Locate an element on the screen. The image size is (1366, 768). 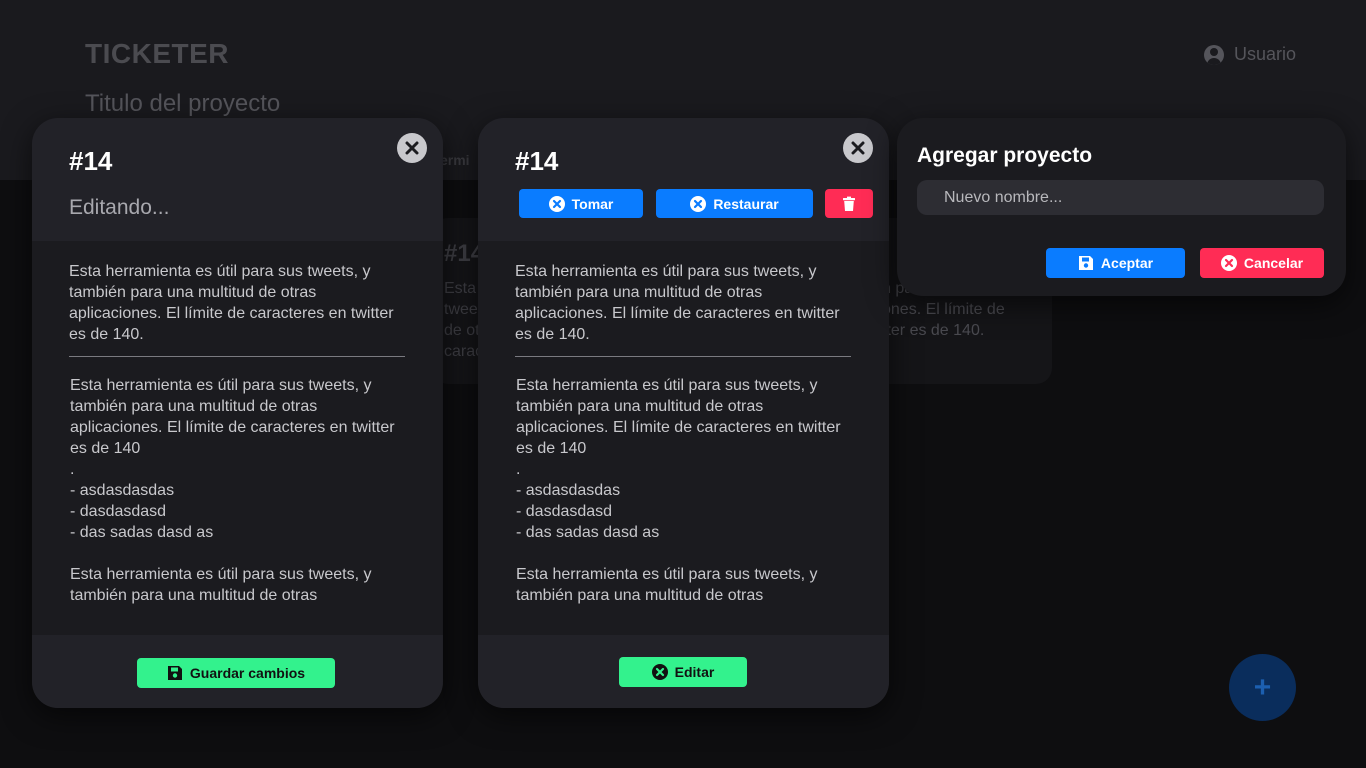
save-changes-label: Guardar cambios is located at coordinates (247, 673).